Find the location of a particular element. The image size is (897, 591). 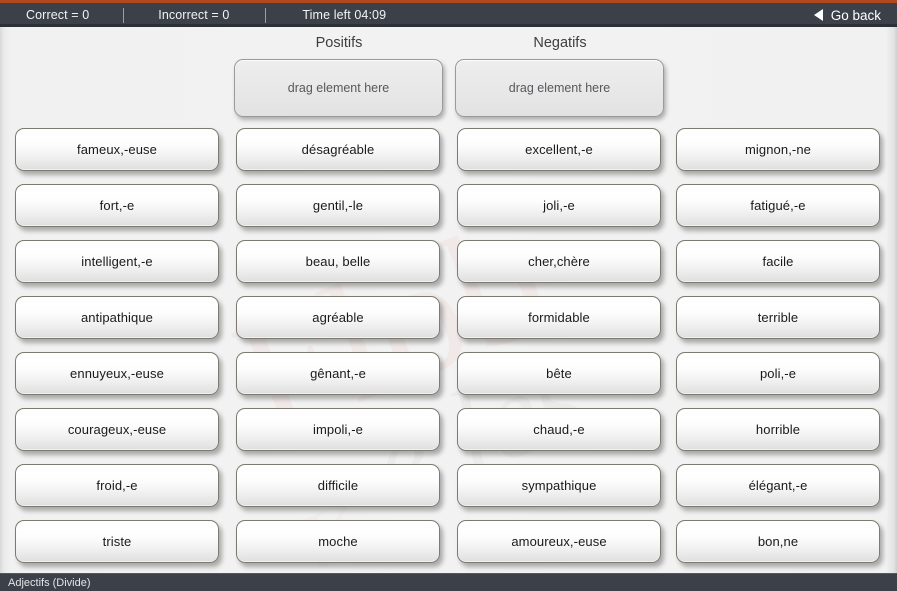

word-tile-label: gênant,-e is located at coordinates (338, 373).